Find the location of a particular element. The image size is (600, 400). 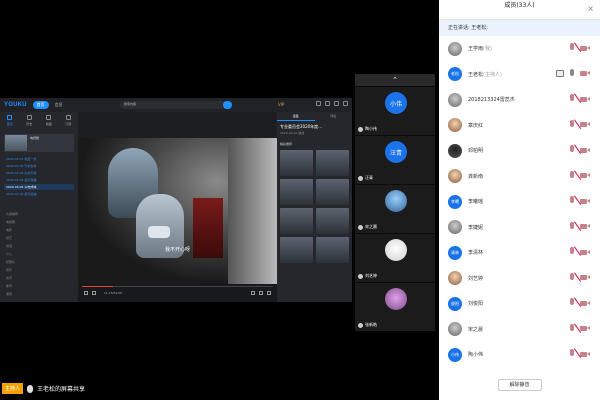

participant-name: 李曦瑶 is located at coordinates (475, 201).